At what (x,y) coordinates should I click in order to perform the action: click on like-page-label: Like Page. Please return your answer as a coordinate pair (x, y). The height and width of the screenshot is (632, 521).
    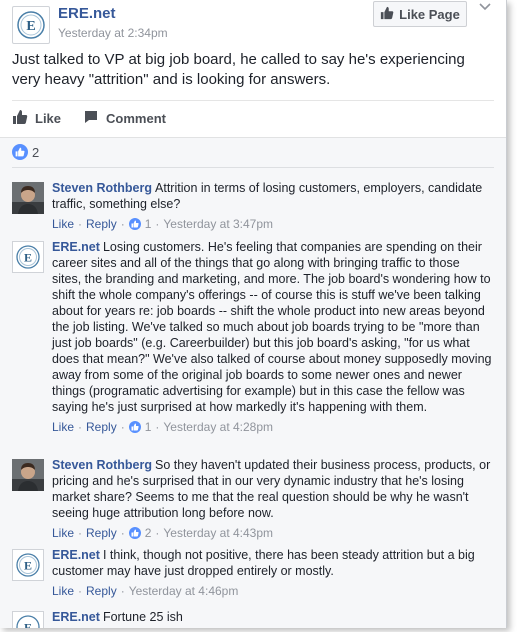
    Looking at the image, I should click on (429, 14).